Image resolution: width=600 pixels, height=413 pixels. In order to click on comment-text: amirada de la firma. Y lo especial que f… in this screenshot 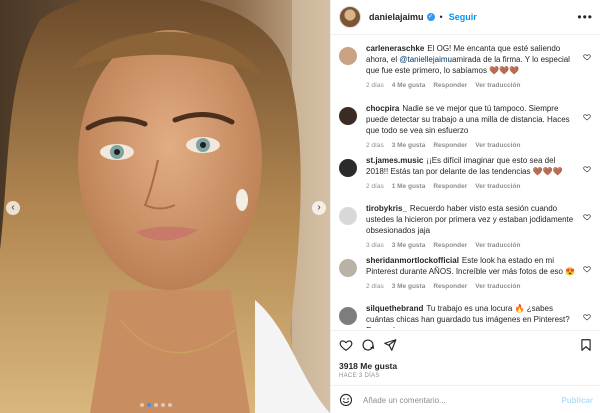, I will do `click(468, 65)`.